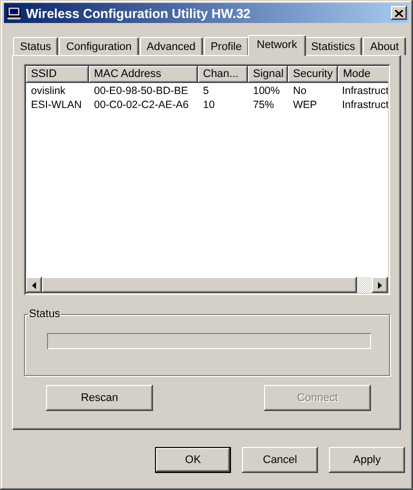 The height and width of the screenshot is (490, 413). What do you see at coordinates (141, 105) in the screenshot?
I see `table-cell-text: 00-C0-02-C2-AE-A6` at bounding box center [141, 105].